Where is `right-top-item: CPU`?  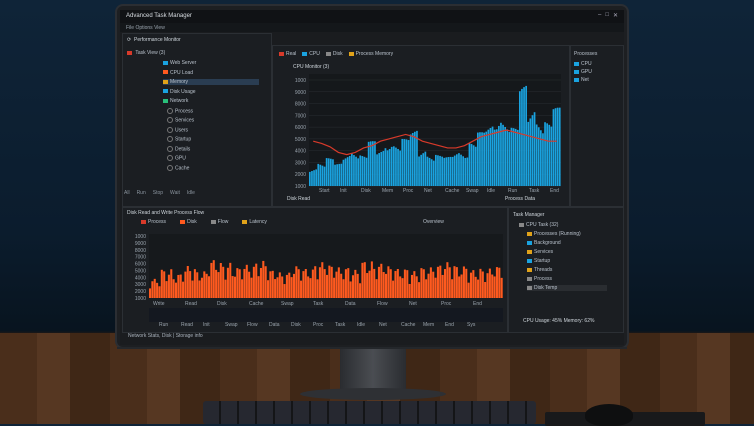
right-top-item: CPU is located at coordinates (583, 64).